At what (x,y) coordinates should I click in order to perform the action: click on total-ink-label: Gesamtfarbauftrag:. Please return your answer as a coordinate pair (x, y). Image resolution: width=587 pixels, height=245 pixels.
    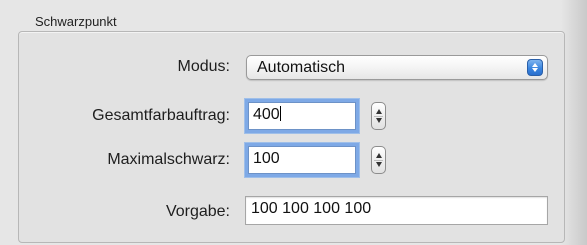
    Looking at the image, I should click on (161, 115).